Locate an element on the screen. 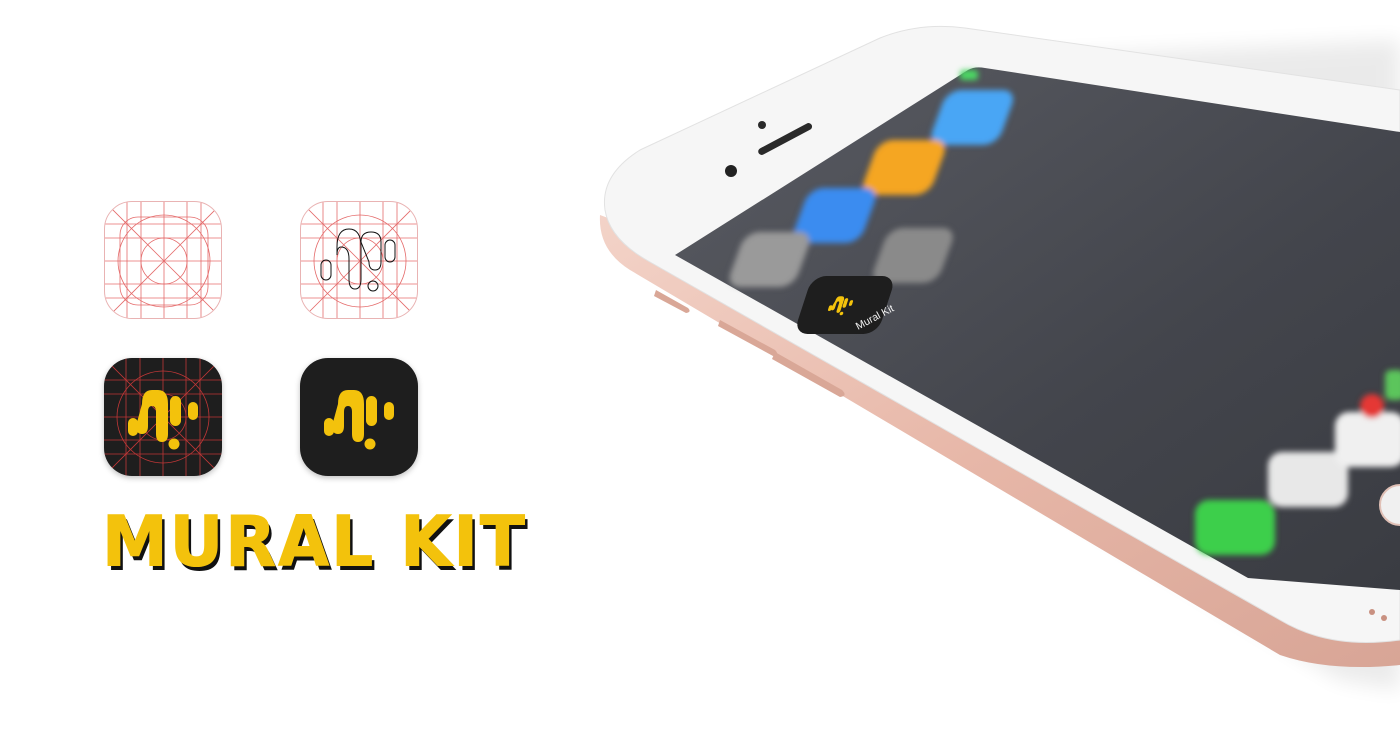 This screenshot has width=1400, height=741. sensor-dot is located at coordinates (762, 125).